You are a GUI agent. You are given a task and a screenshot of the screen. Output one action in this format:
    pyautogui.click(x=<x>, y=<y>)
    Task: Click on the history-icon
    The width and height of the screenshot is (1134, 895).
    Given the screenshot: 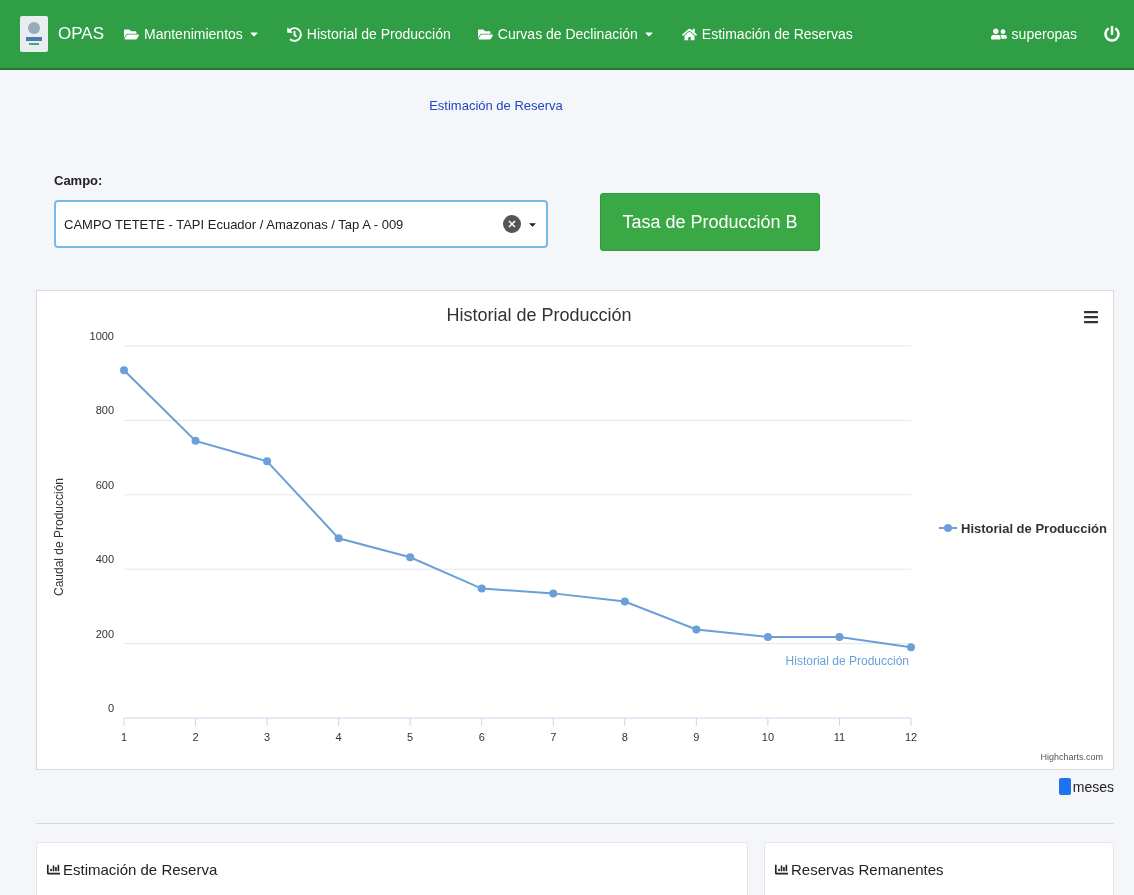 What is the action you would take?
    pyautogui.click(x=294, y=34)
    